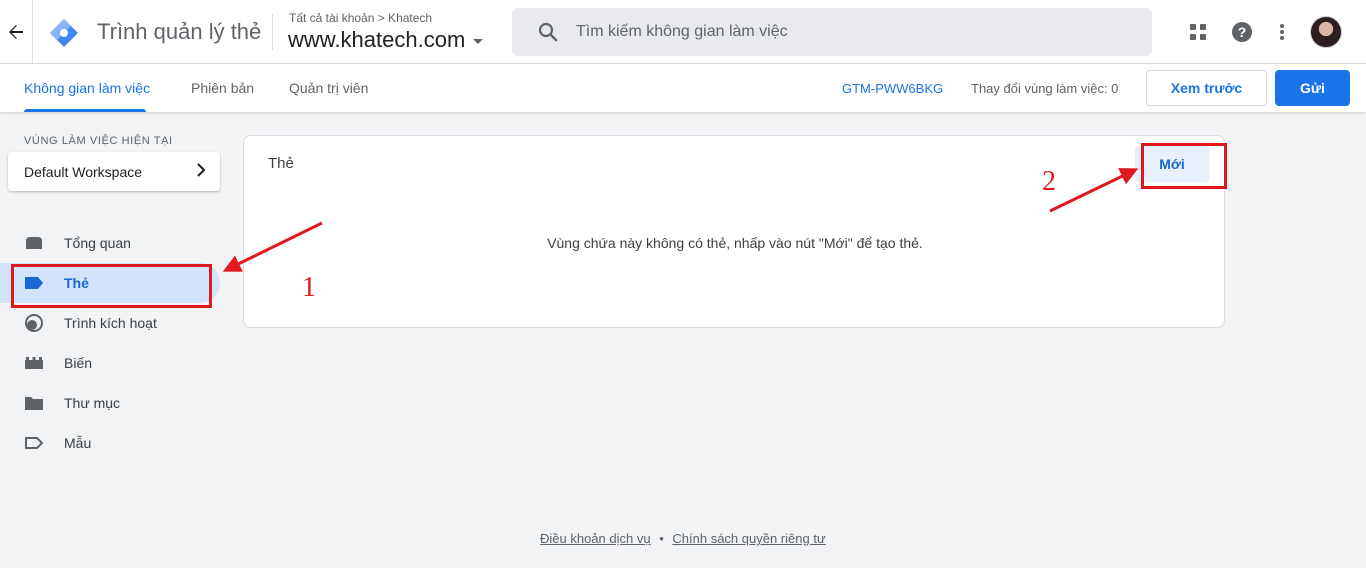 The width and height of the screenshot is (1366, 568). What do you see at coordinates (1312, 88) in the screenshot?
I see `submit-button: Gửi` at bounding box center [1312, 88].